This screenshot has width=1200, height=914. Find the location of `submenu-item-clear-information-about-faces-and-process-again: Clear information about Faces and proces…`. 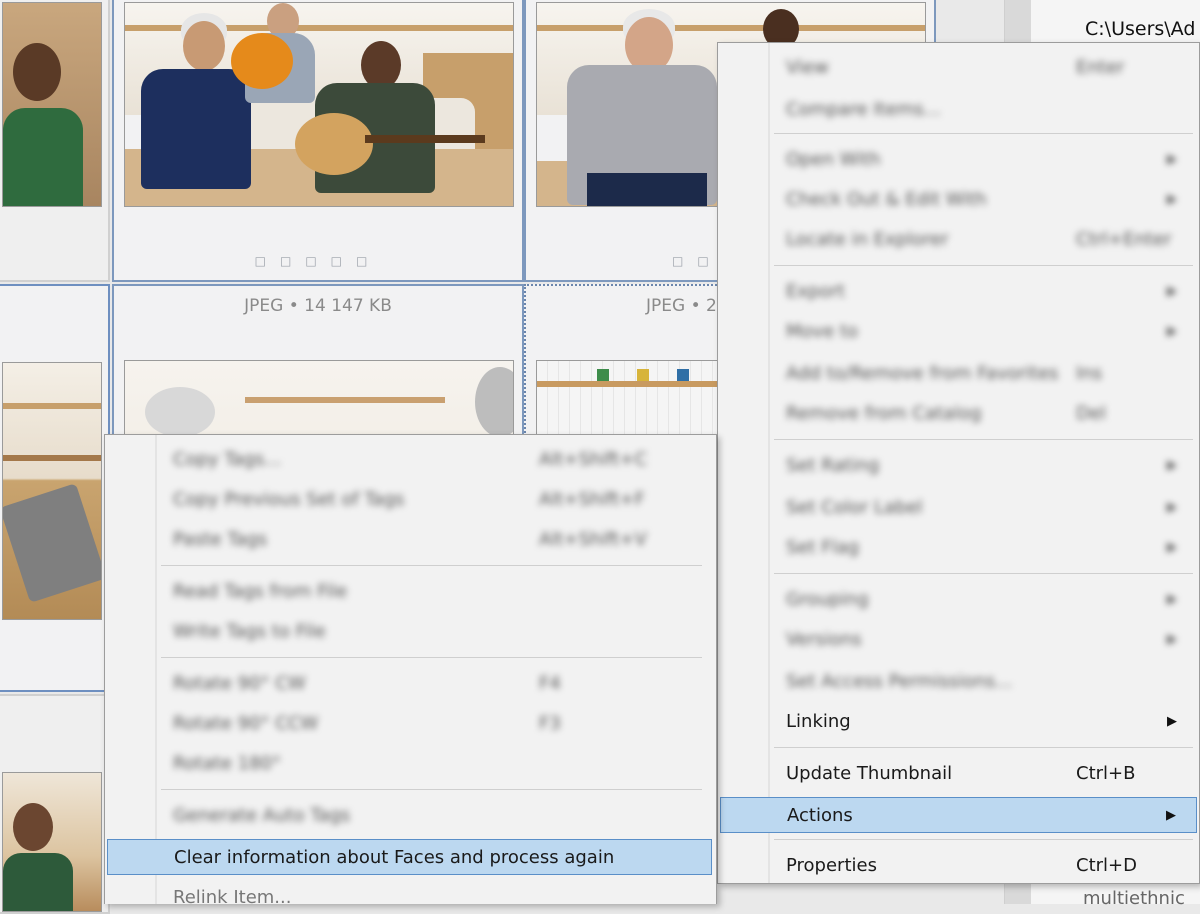

submenu-item-clear-information-about-faces-and-process-again: Clear information about Faces and proces… is located at coordinates (409, 857).